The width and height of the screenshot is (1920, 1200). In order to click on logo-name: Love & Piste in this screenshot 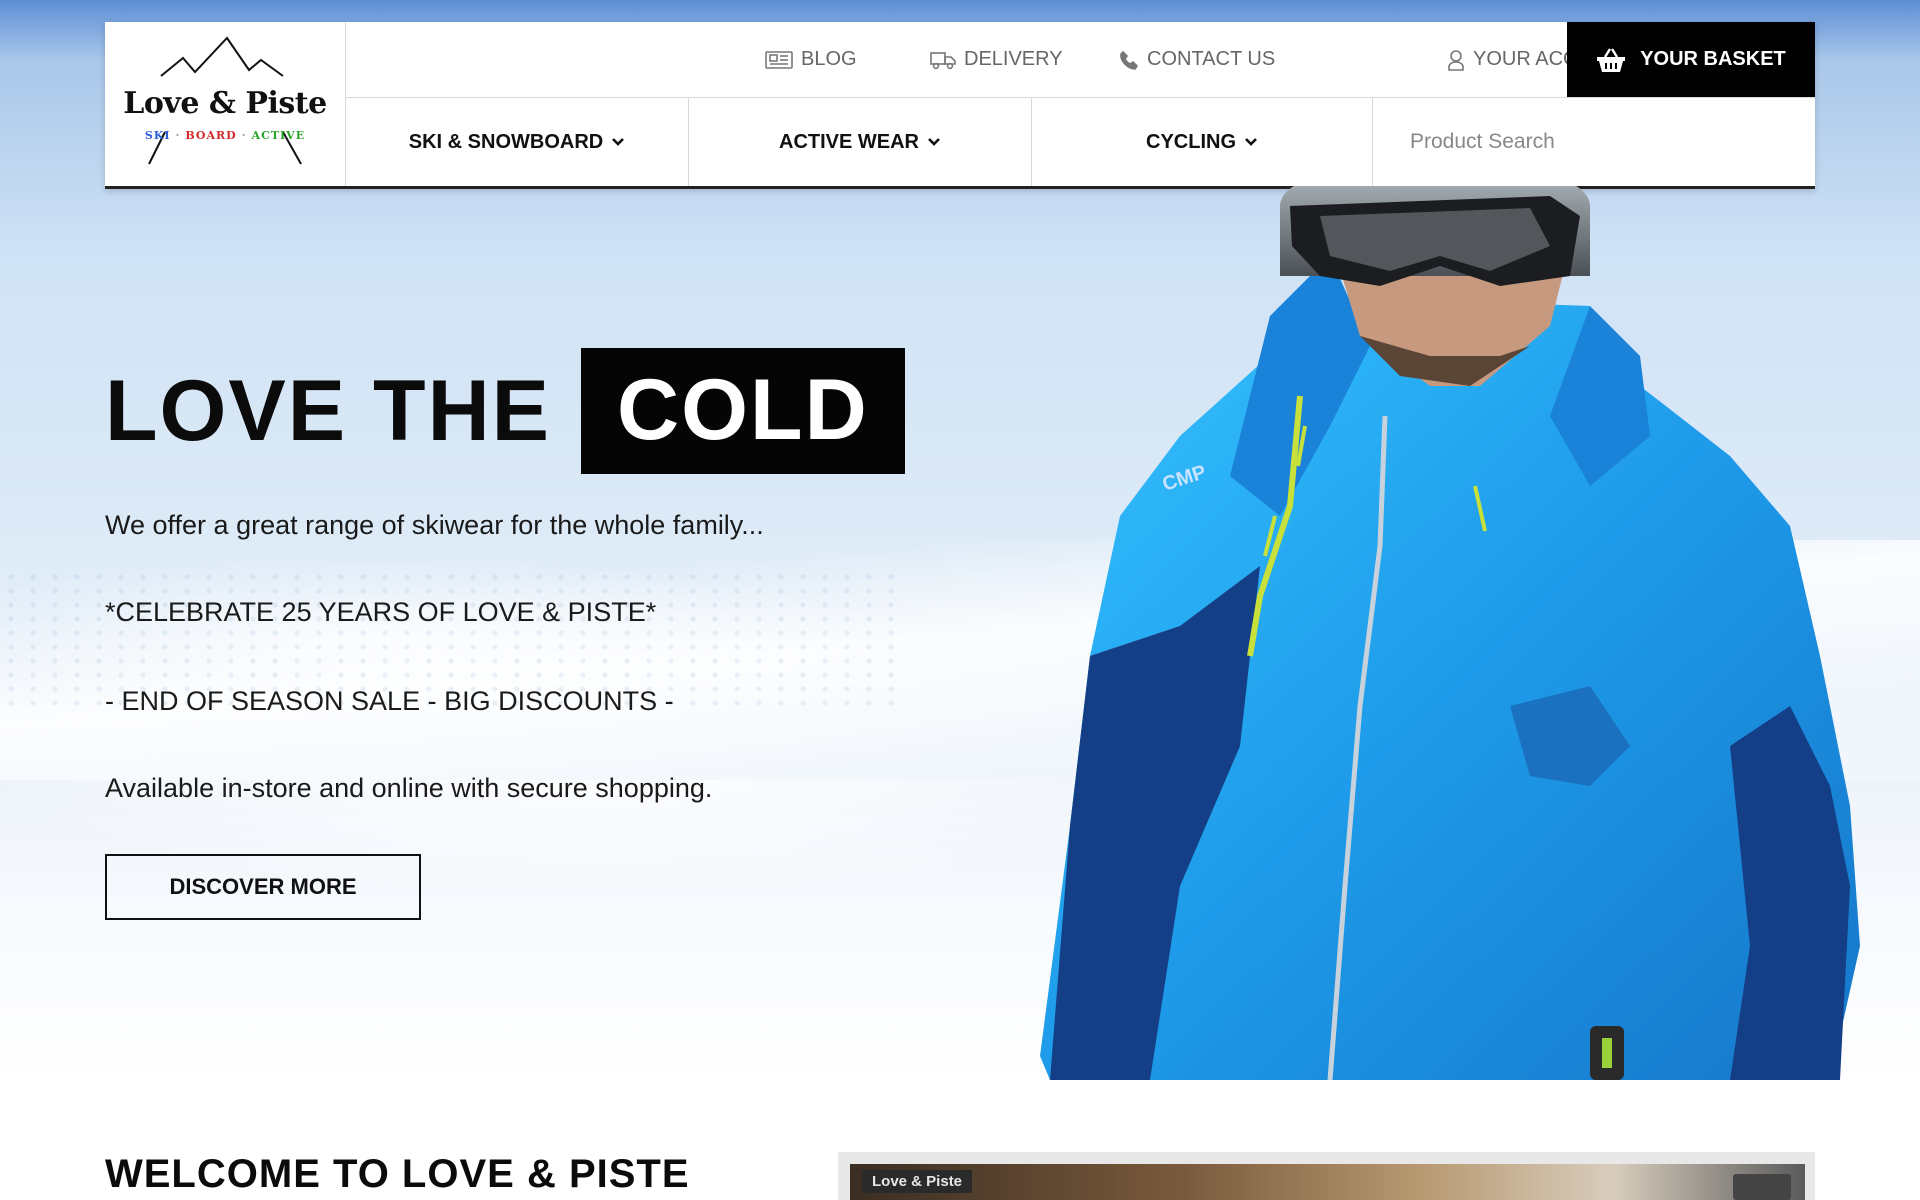, I will do `click(225, 103)`.